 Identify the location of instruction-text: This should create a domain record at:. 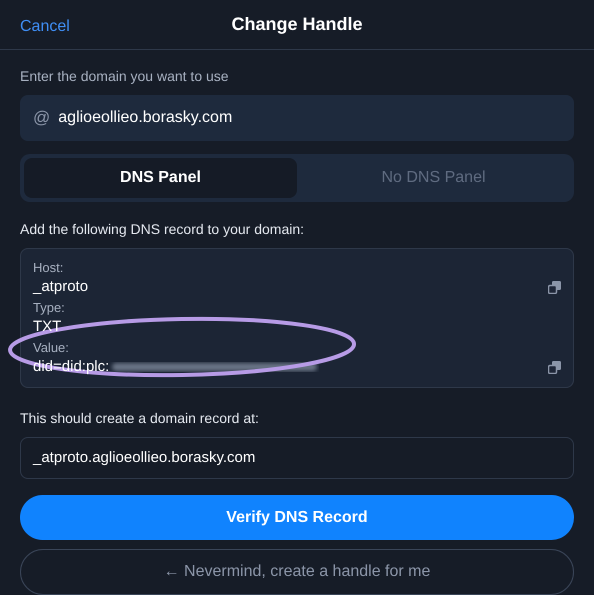
(140, 418).